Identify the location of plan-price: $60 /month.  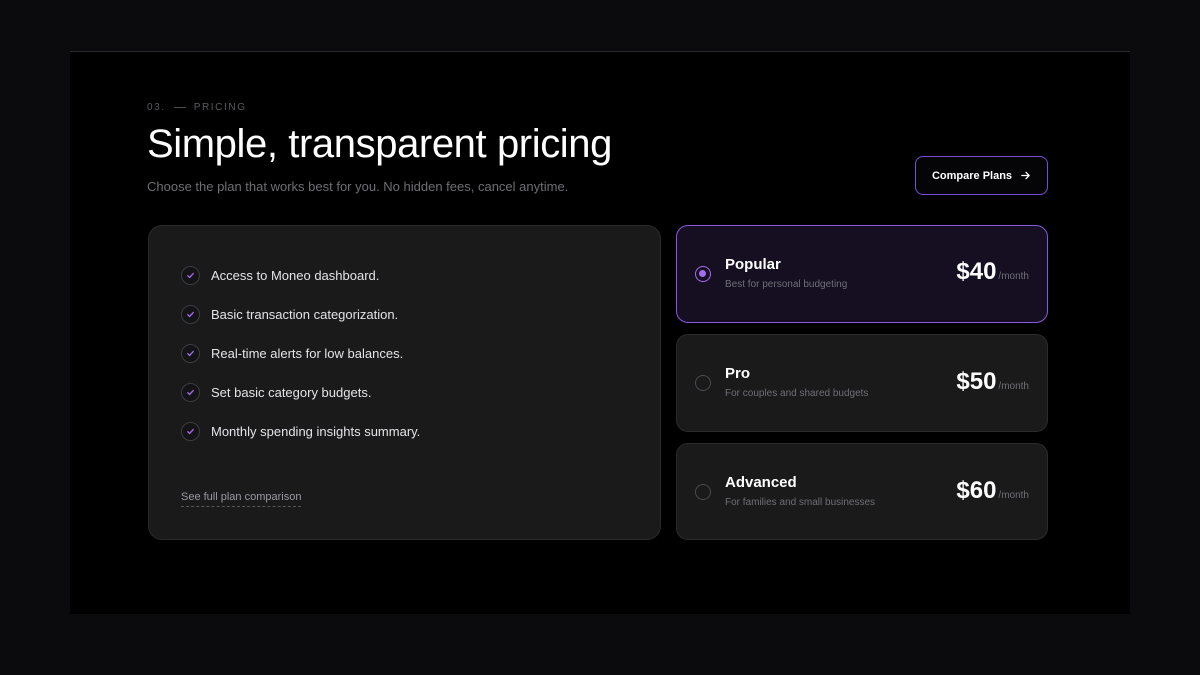
(992, 491).